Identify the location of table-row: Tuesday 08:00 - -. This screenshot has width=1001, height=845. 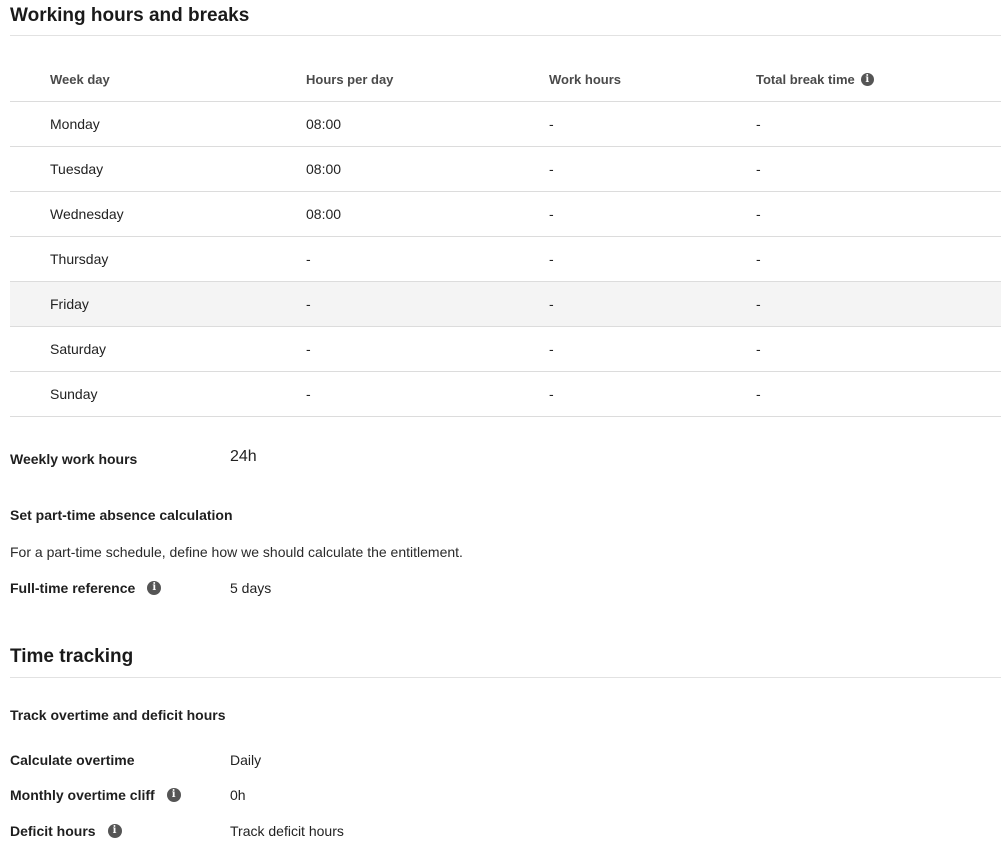
(505, 169).